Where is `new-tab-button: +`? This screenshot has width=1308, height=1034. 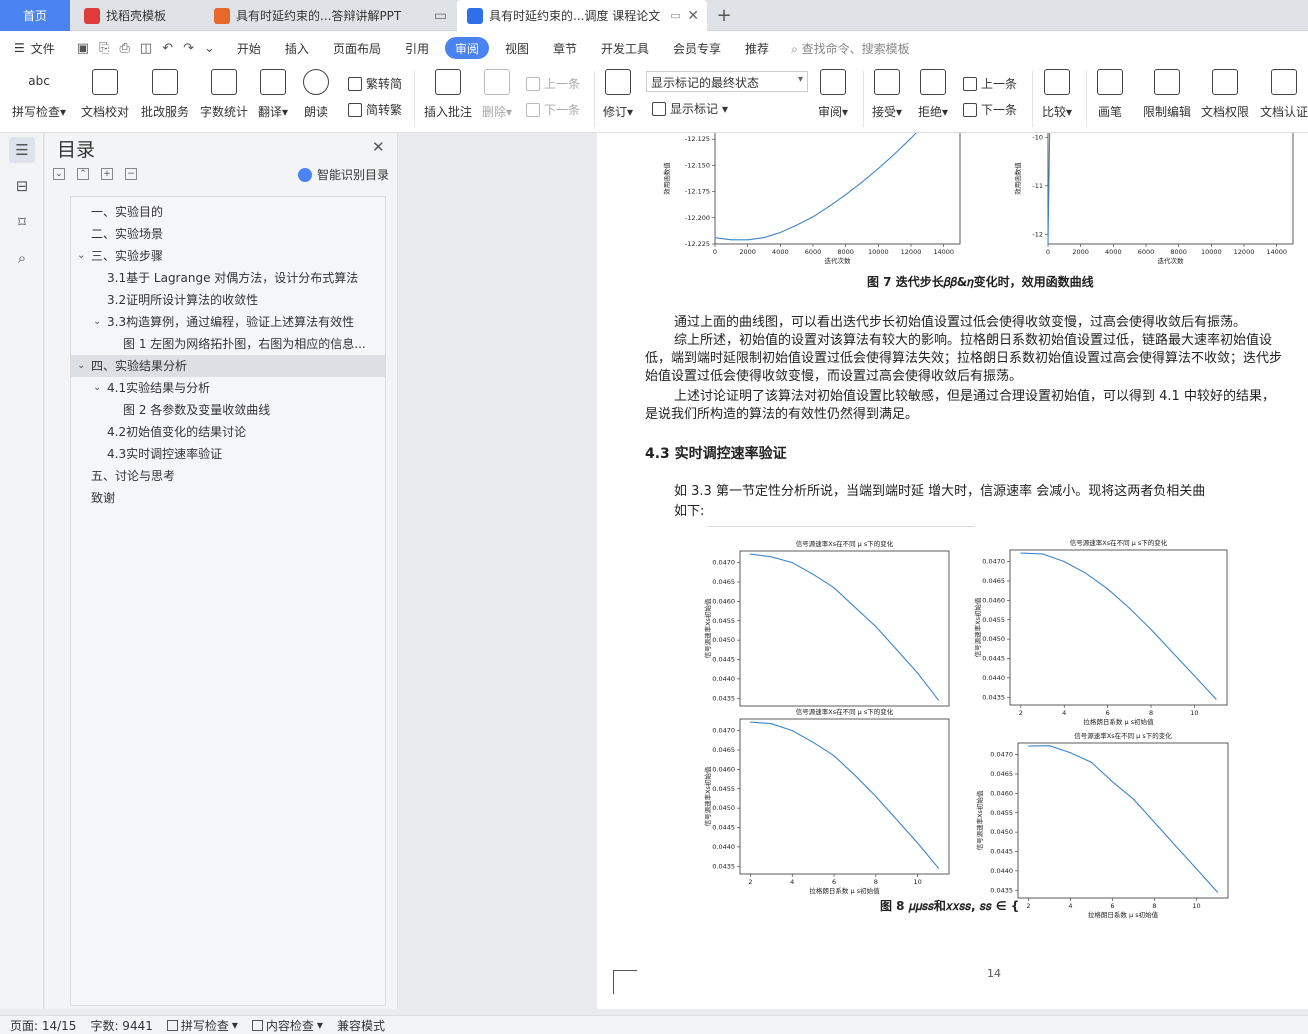 new-tab-button: + is located at coordinates (724, 15).